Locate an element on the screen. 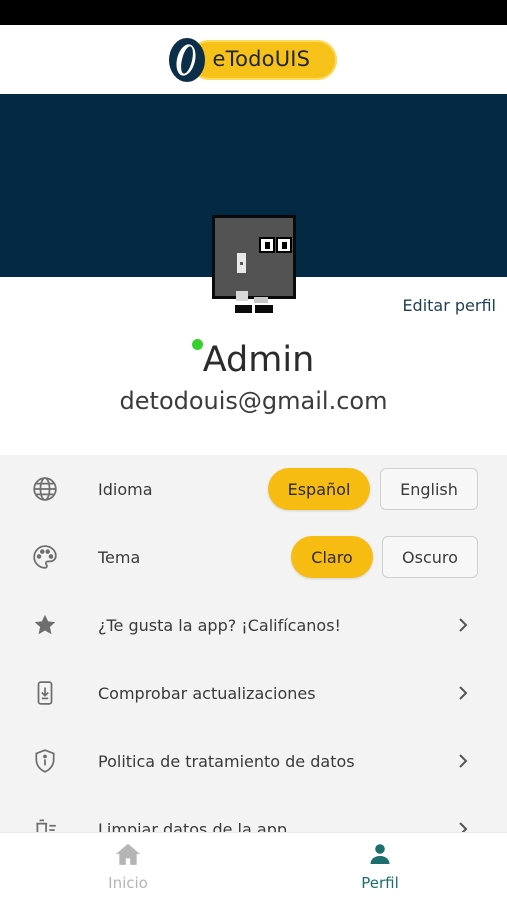  nav-label-inicio: Inicio is located at coordinates (128, 883).